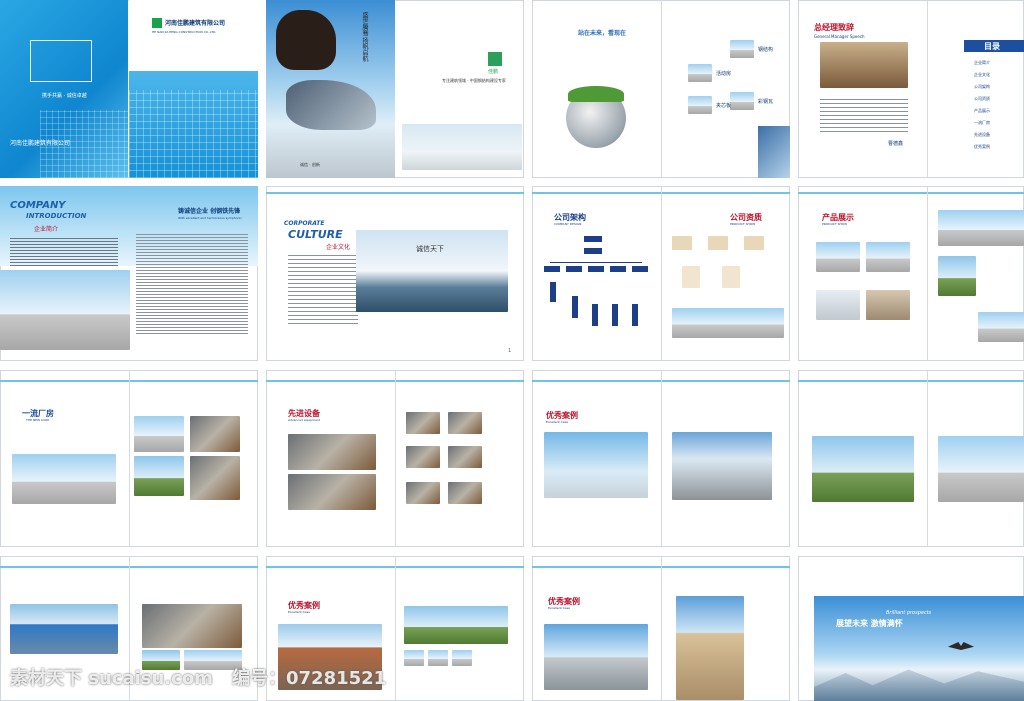 This screenshot has width=1024, height=701. What do you see at coordinates (432, 271) in the screenshot?
I see `culture-mountain-image` at bounding box center [432, 271].